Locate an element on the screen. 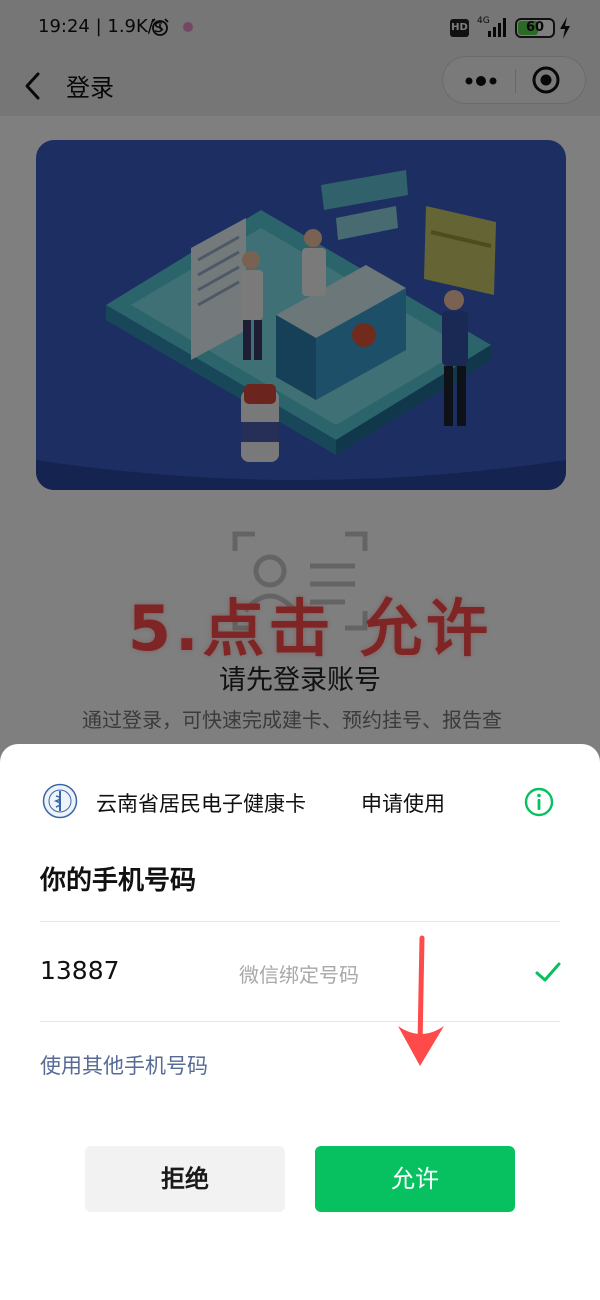  info-icon is located at coordinates (539, 802).